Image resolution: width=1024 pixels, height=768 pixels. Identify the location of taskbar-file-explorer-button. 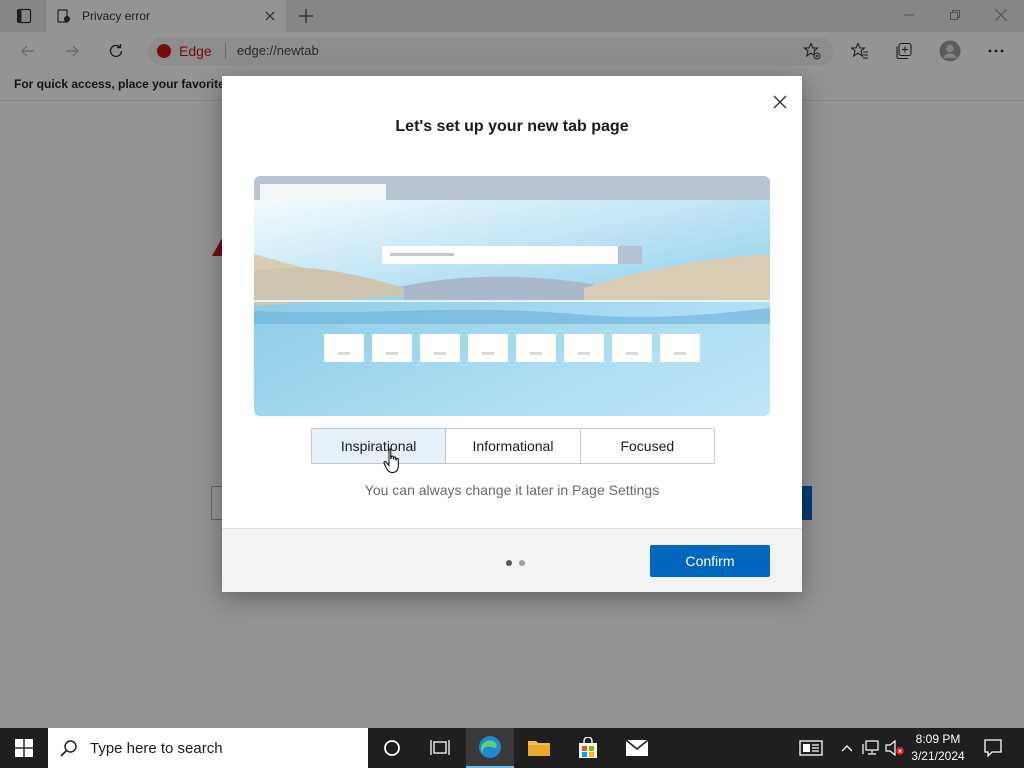
(539, 748).